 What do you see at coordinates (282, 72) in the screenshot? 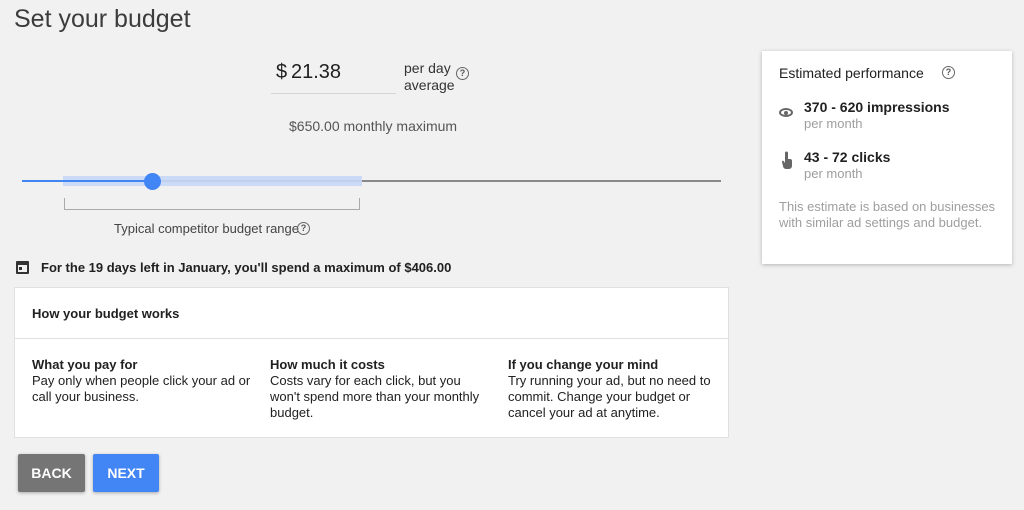
I see `currency-symbol: $` at bounding box center [282, 72].